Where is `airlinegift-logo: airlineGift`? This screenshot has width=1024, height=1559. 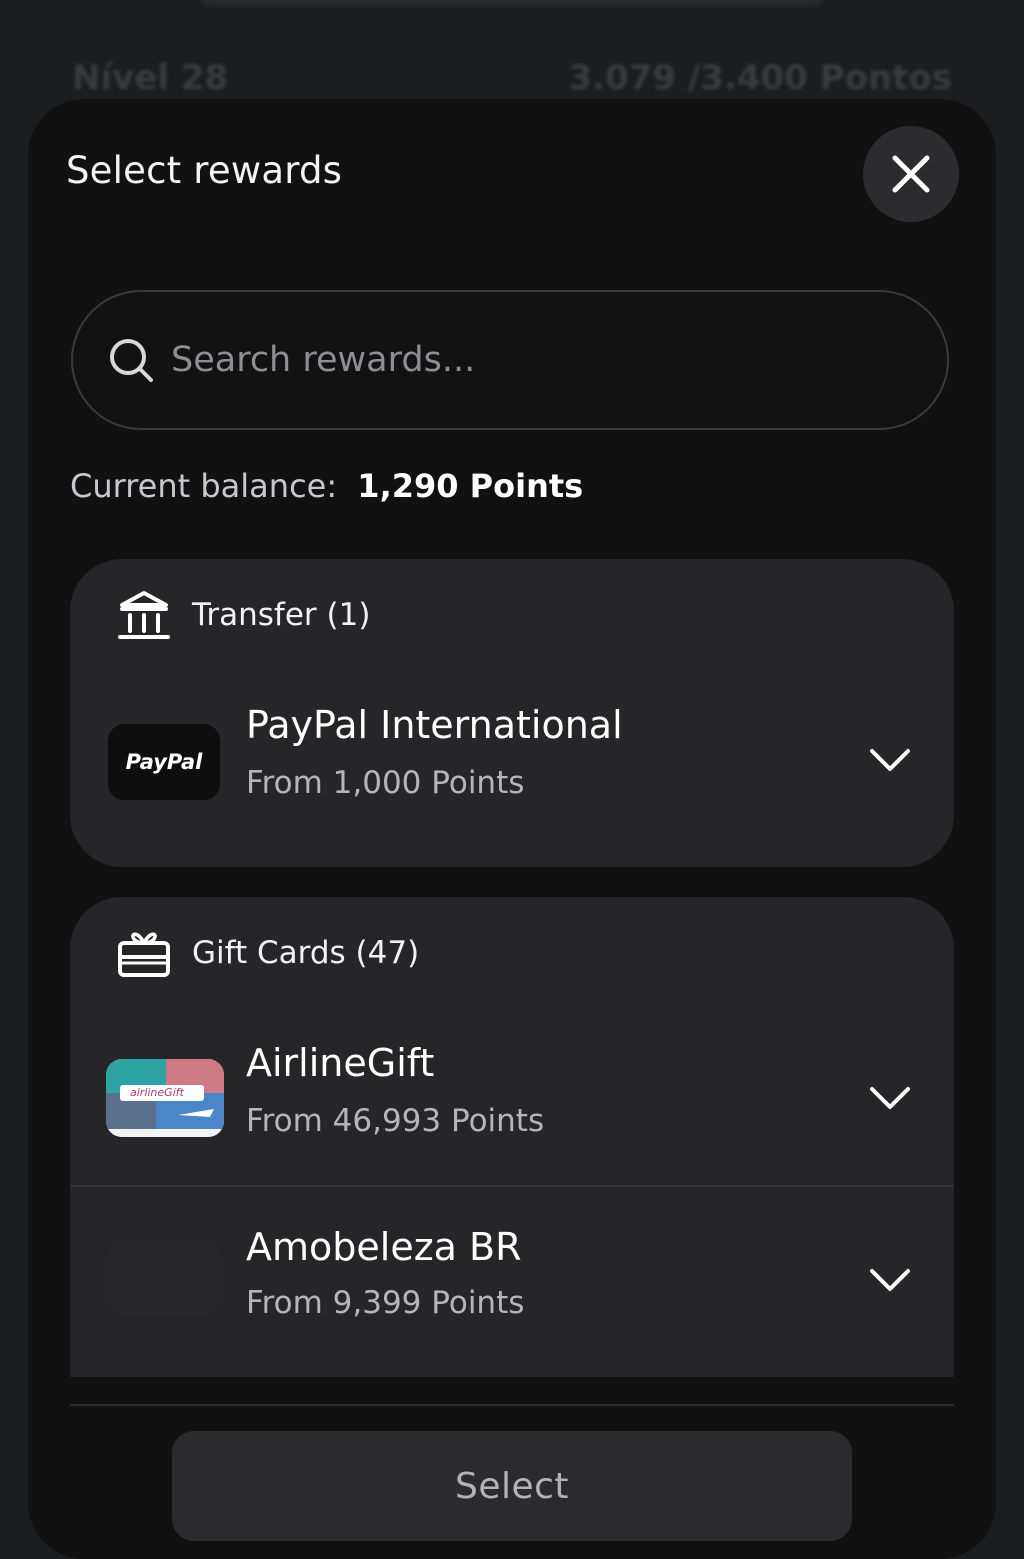
airlinegift-logo: airlineGift is located at coordinates (165, 1098).